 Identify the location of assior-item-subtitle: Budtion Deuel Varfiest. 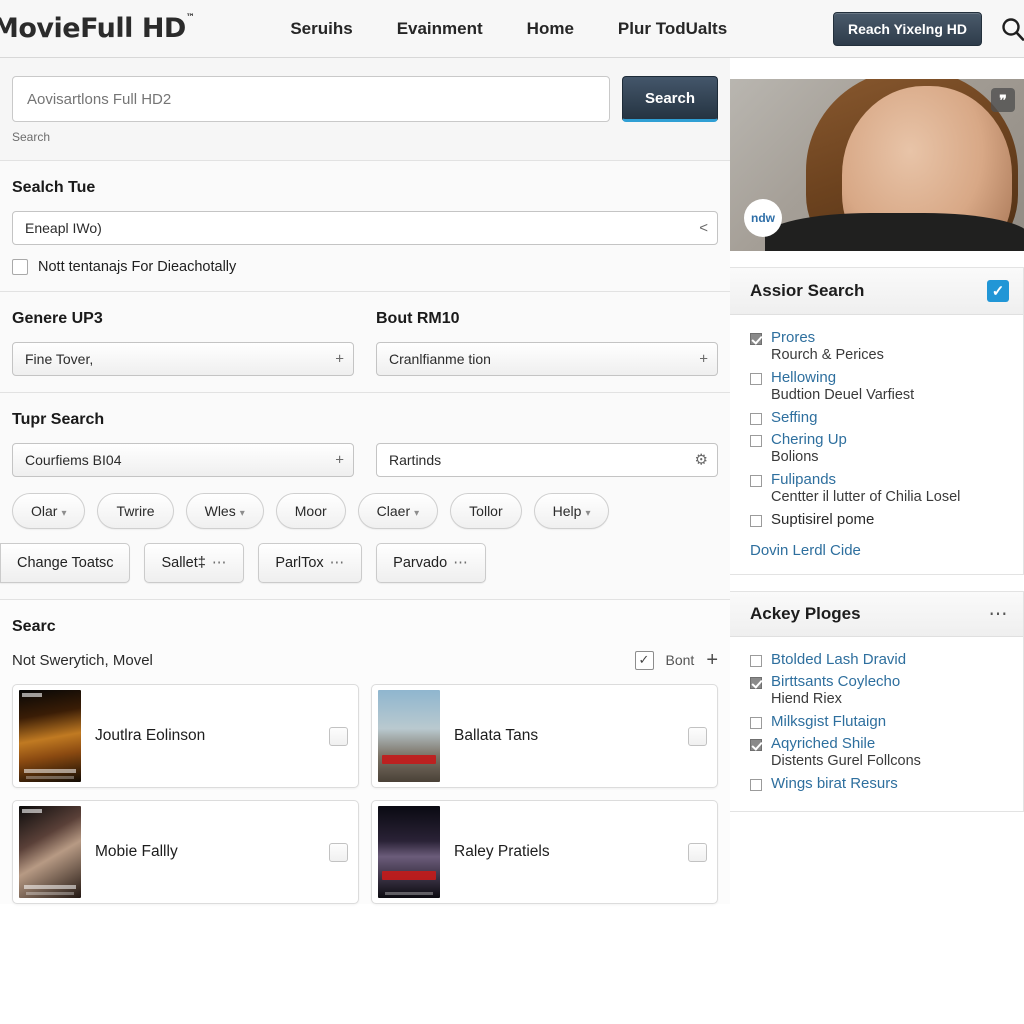
(843, 395).